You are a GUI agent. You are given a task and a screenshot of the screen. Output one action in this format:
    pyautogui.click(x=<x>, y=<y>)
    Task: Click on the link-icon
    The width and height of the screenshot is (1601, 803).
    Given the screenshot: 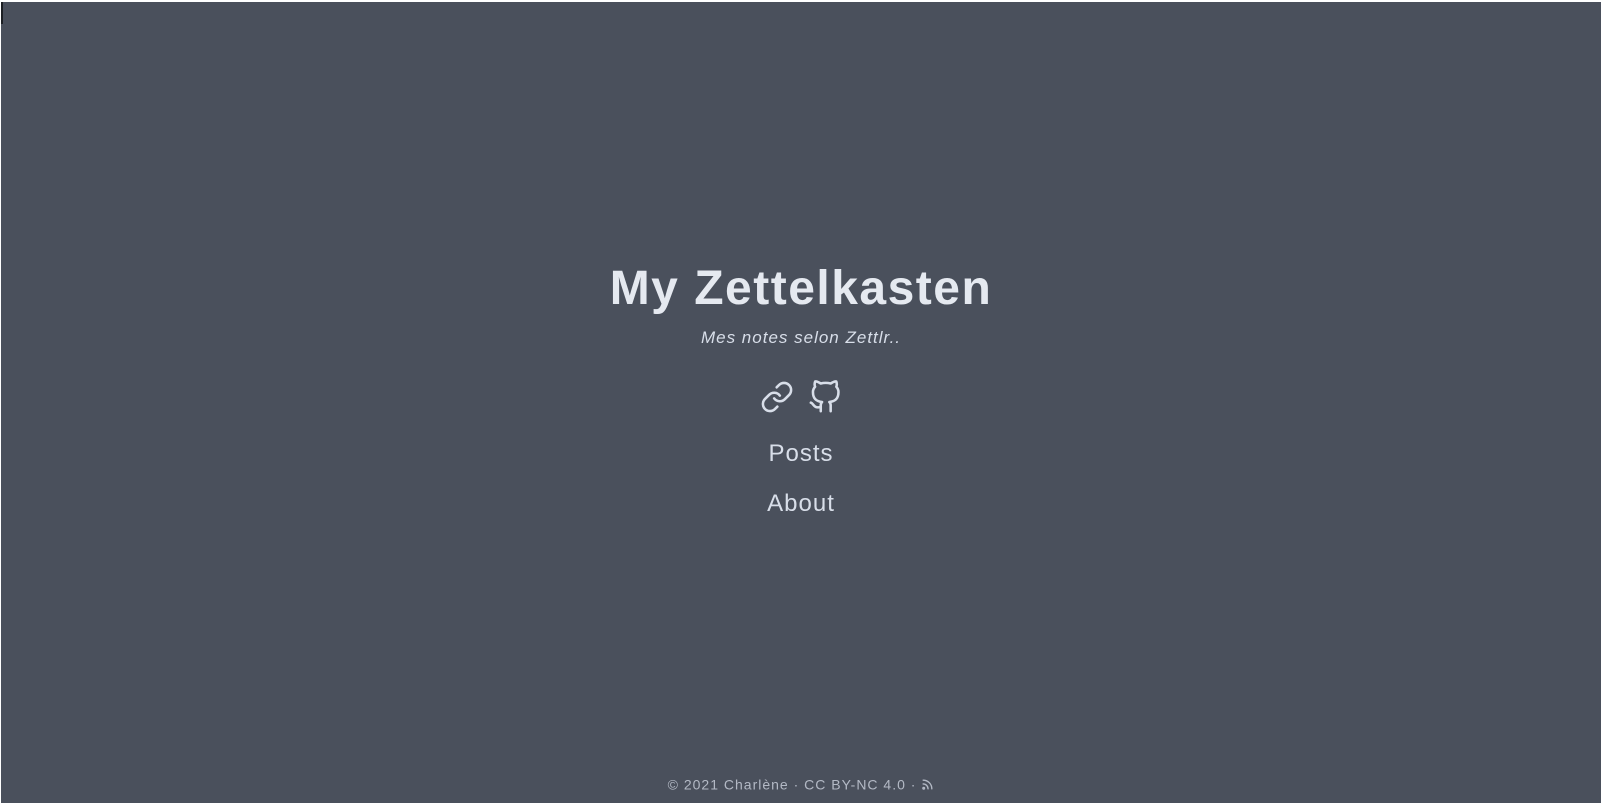 What is the action you would take?
    pyautogui.click(x=777, y=397)
    